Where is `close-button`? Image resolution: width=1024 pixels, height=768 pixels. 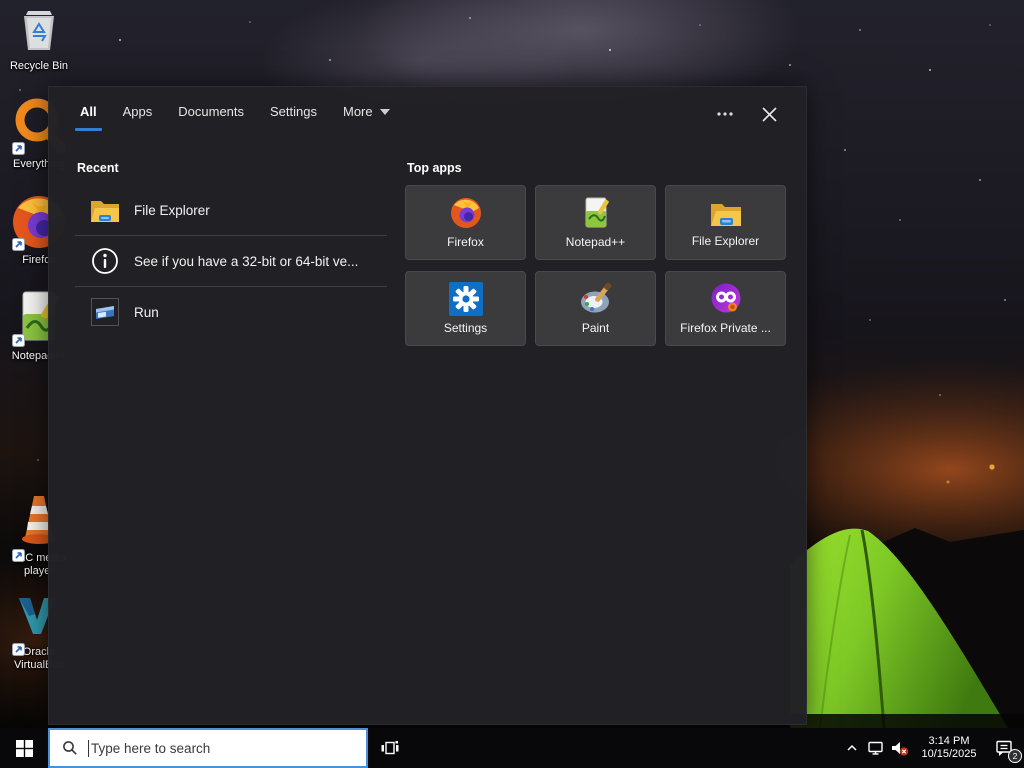 close-button is located at coordinates (769, 114).